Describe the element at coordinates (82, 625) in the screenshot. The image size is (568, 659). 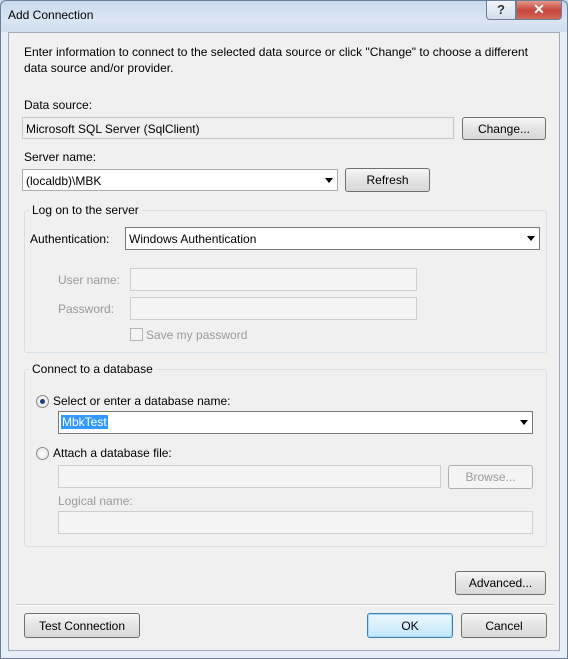
I see `test-connection-button: Test Connection` at that location.